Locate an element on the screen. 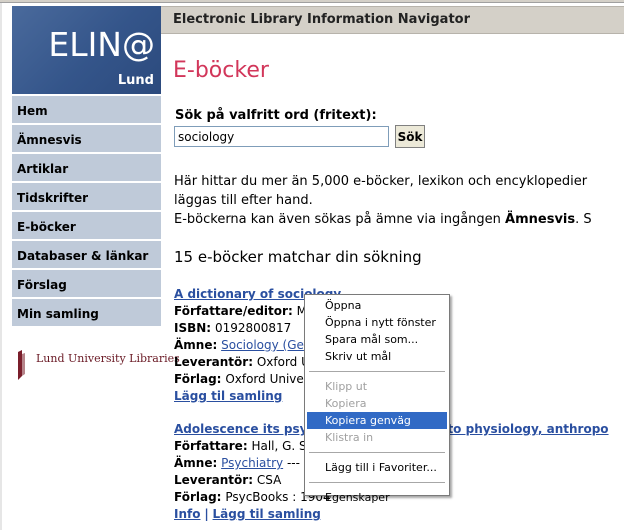 This screenshot has height=530, width=624. menu-item-open-new-window: Öppna i nytt fönster is located at coordinates (377, 322).